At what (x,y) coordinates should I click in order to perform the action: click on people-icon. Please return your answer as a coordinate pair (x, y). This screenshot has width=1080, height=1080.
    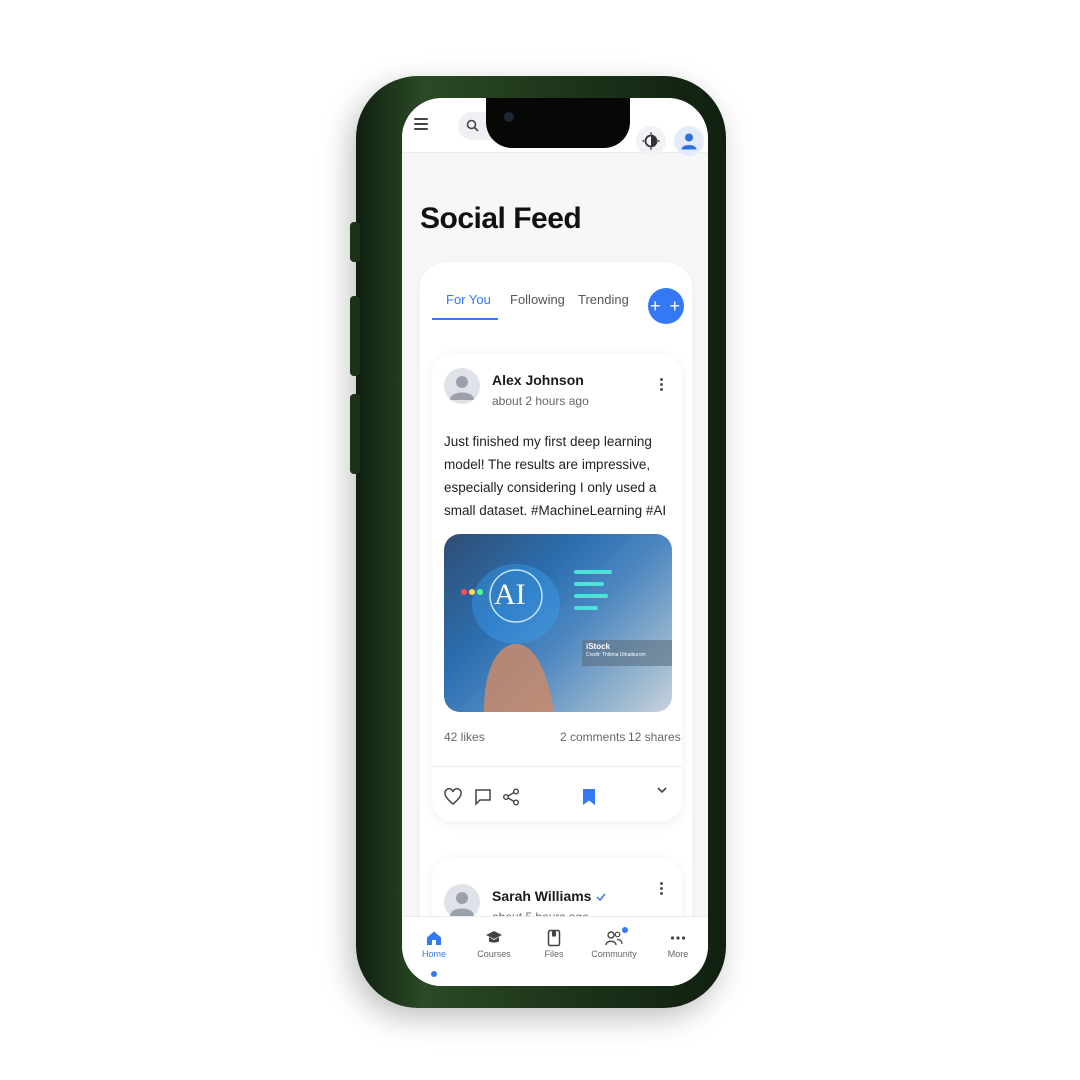
    Looking at the image, I should click on (614, 938).